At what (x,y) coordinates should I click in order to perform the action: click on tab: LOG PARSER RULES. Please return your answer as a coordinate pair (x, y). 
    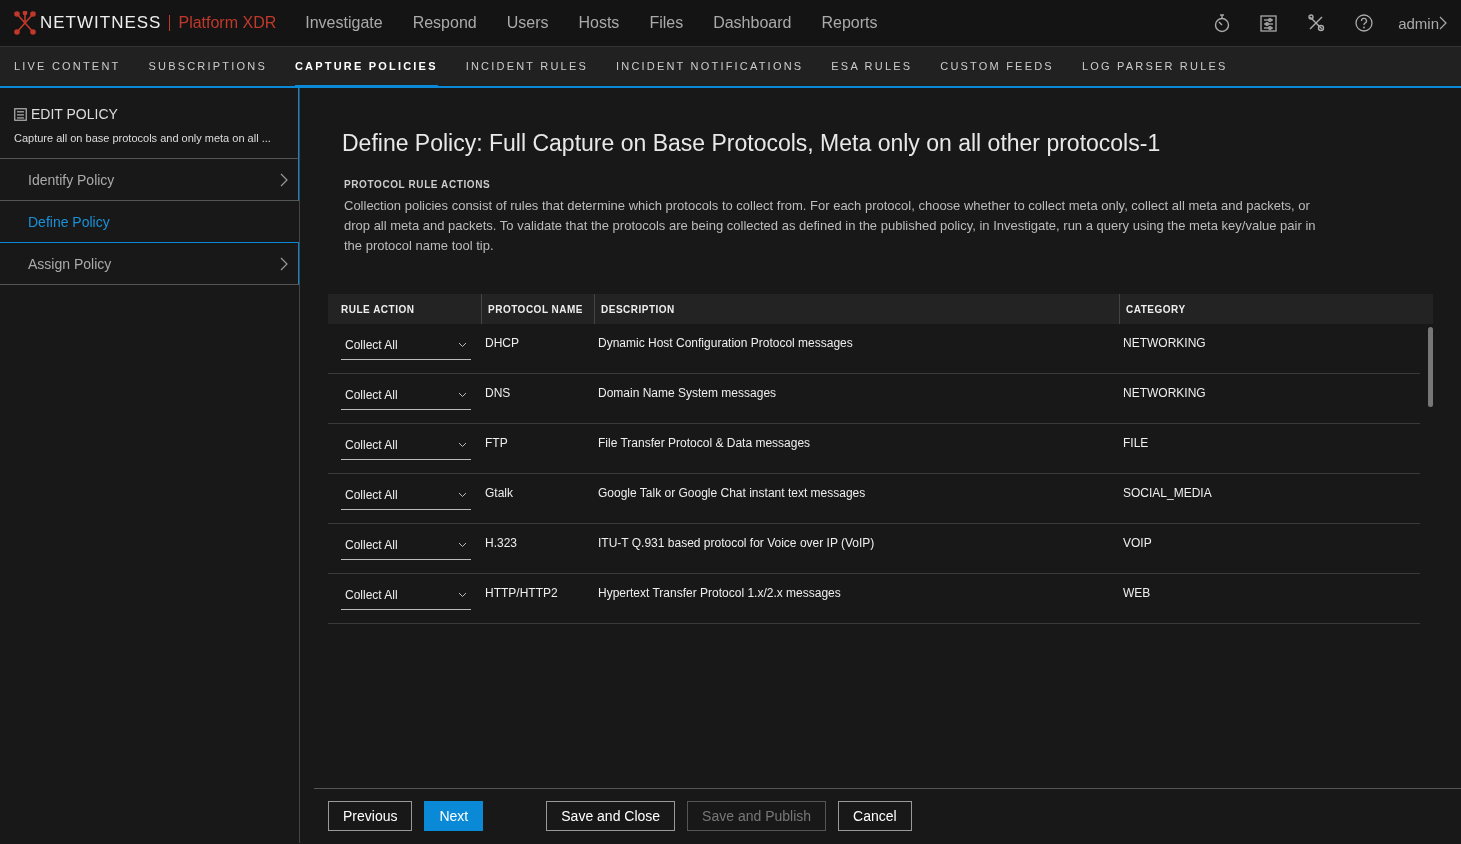
    Looking at the image, I should click on (1154, 67).